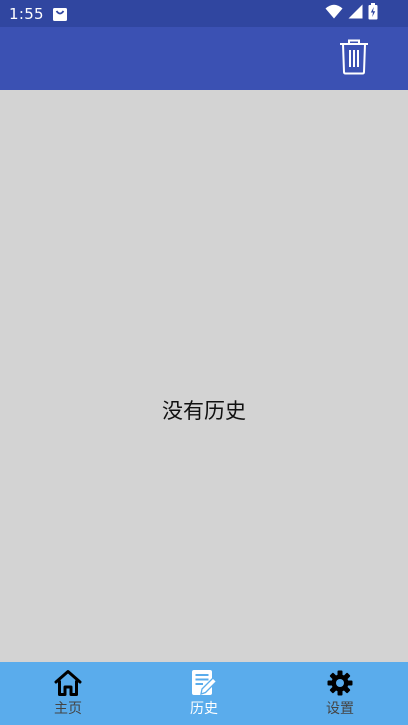  Describe the element at coordinates (204, 13) in the screenshot. I see `status-bar: 1:55` at that location.